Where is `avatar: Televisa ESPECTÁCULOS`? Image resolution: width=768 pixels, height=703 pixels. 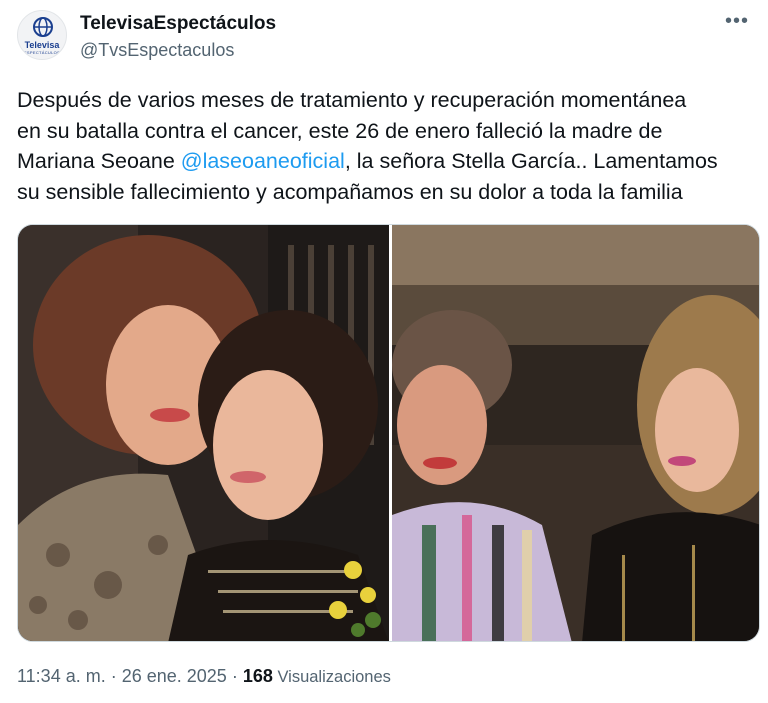 avatar: Televisa ESPECTÁCULOS is located at coordinates (42, 35).